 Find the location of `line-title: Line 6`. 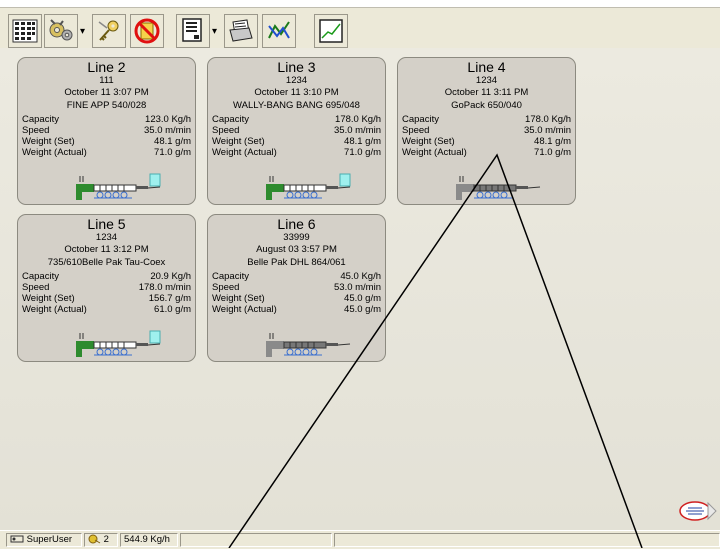

line-title: Line 6 is located at coordinates (296, 224).